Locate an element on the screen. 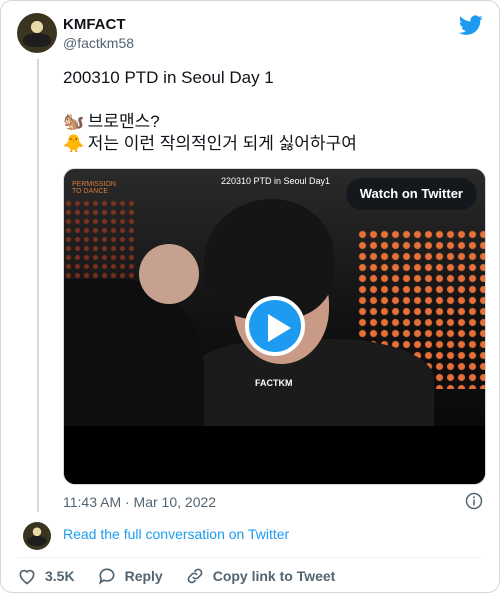  reply-button: Reply is located at coordinates (130, 576).